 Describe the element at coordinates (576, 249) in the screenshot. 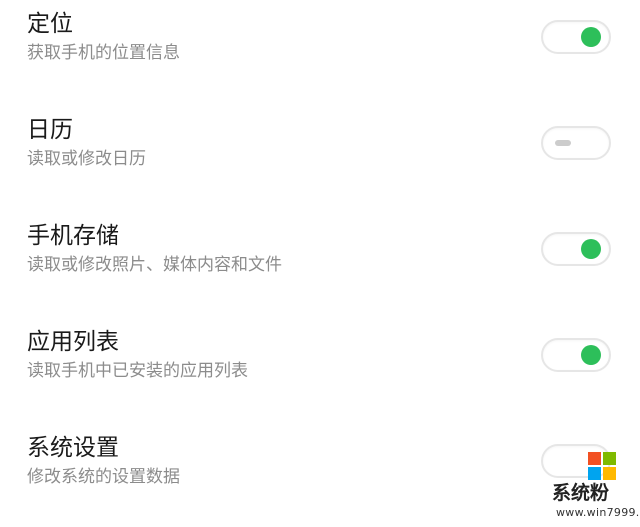

I see `storage-permission-toggle` at that location.